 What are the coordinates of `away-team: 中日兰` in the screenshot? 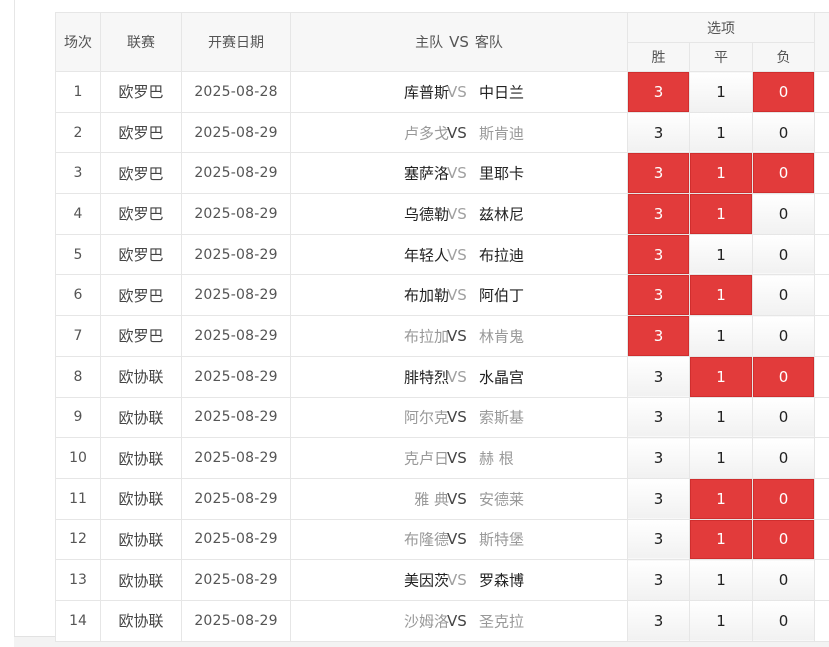 It's located at (501, 91).